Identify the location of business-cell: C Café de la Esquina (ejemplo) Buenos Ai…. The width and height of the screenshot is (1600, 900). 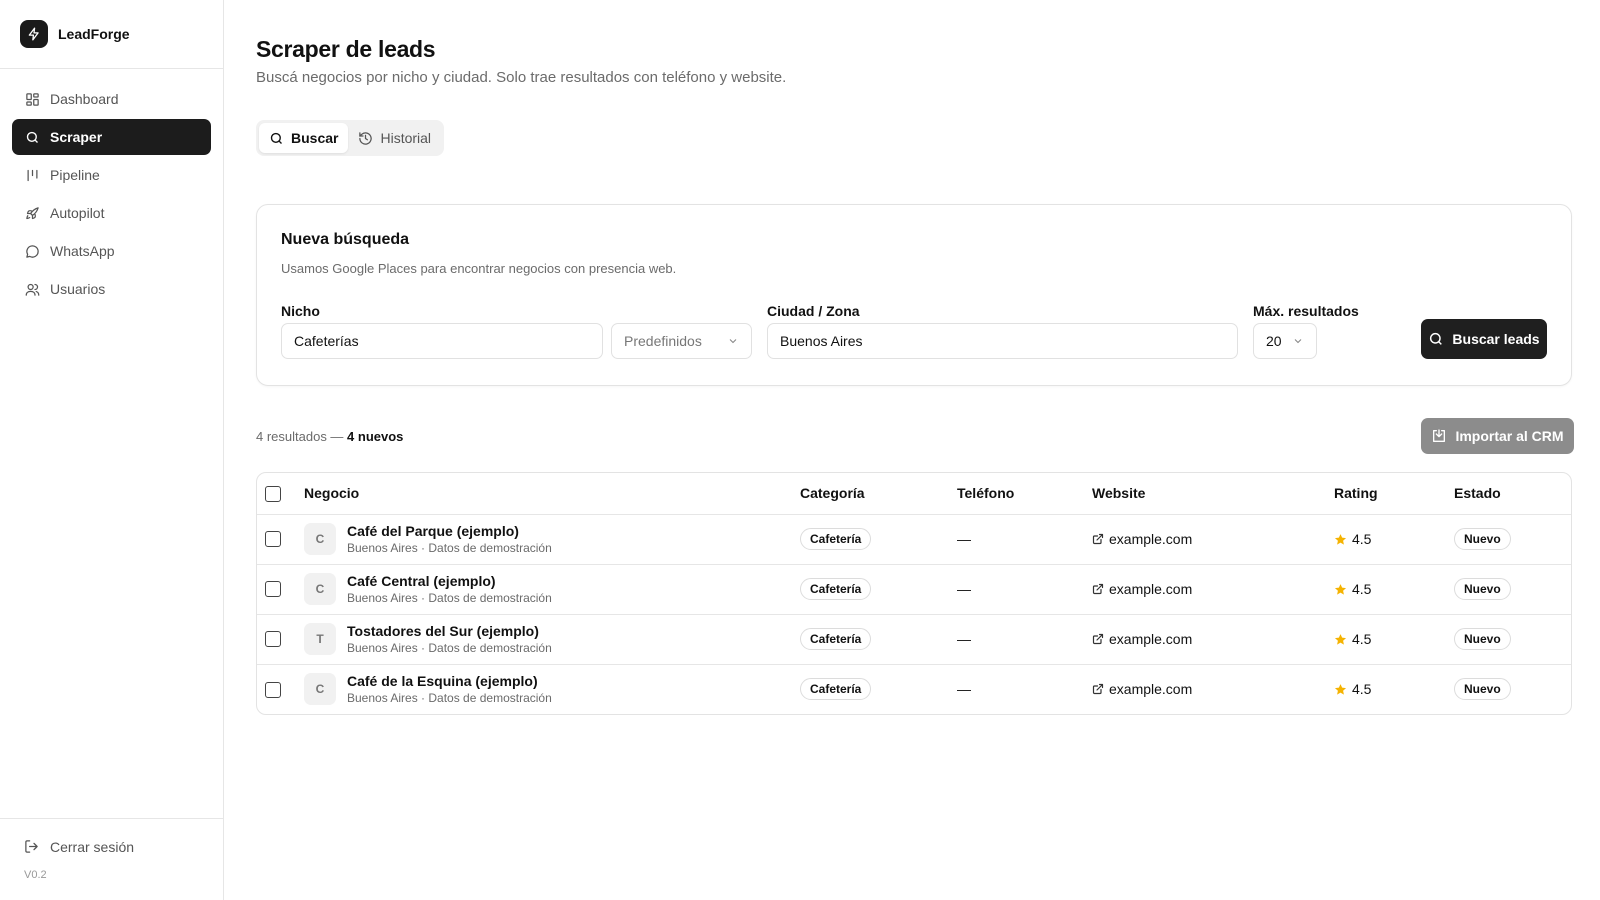
(552, 689).